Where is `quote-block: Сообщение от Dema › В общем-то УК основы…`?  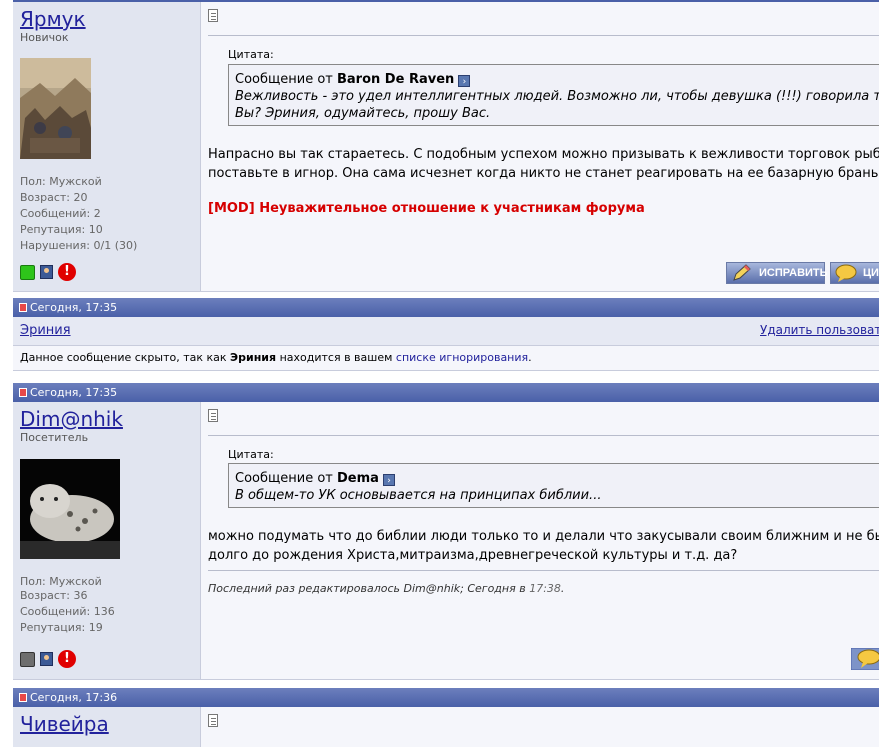 quote-block: Сообщение от Dema › В общем-то УК основы… is located at coordinates (553, 485).